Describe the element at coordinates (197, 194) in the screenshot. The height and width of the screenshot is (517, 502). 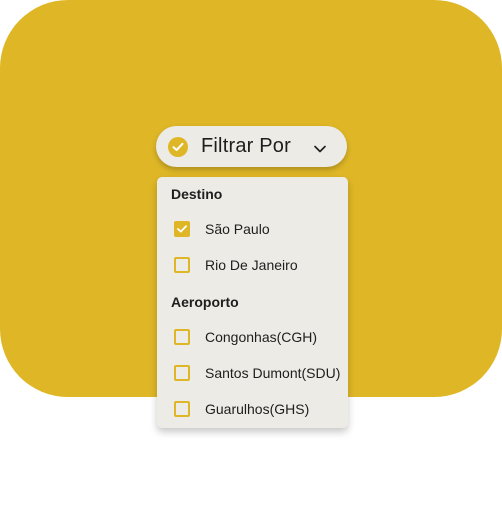
I see `group-title-destino: Destino` at that location.